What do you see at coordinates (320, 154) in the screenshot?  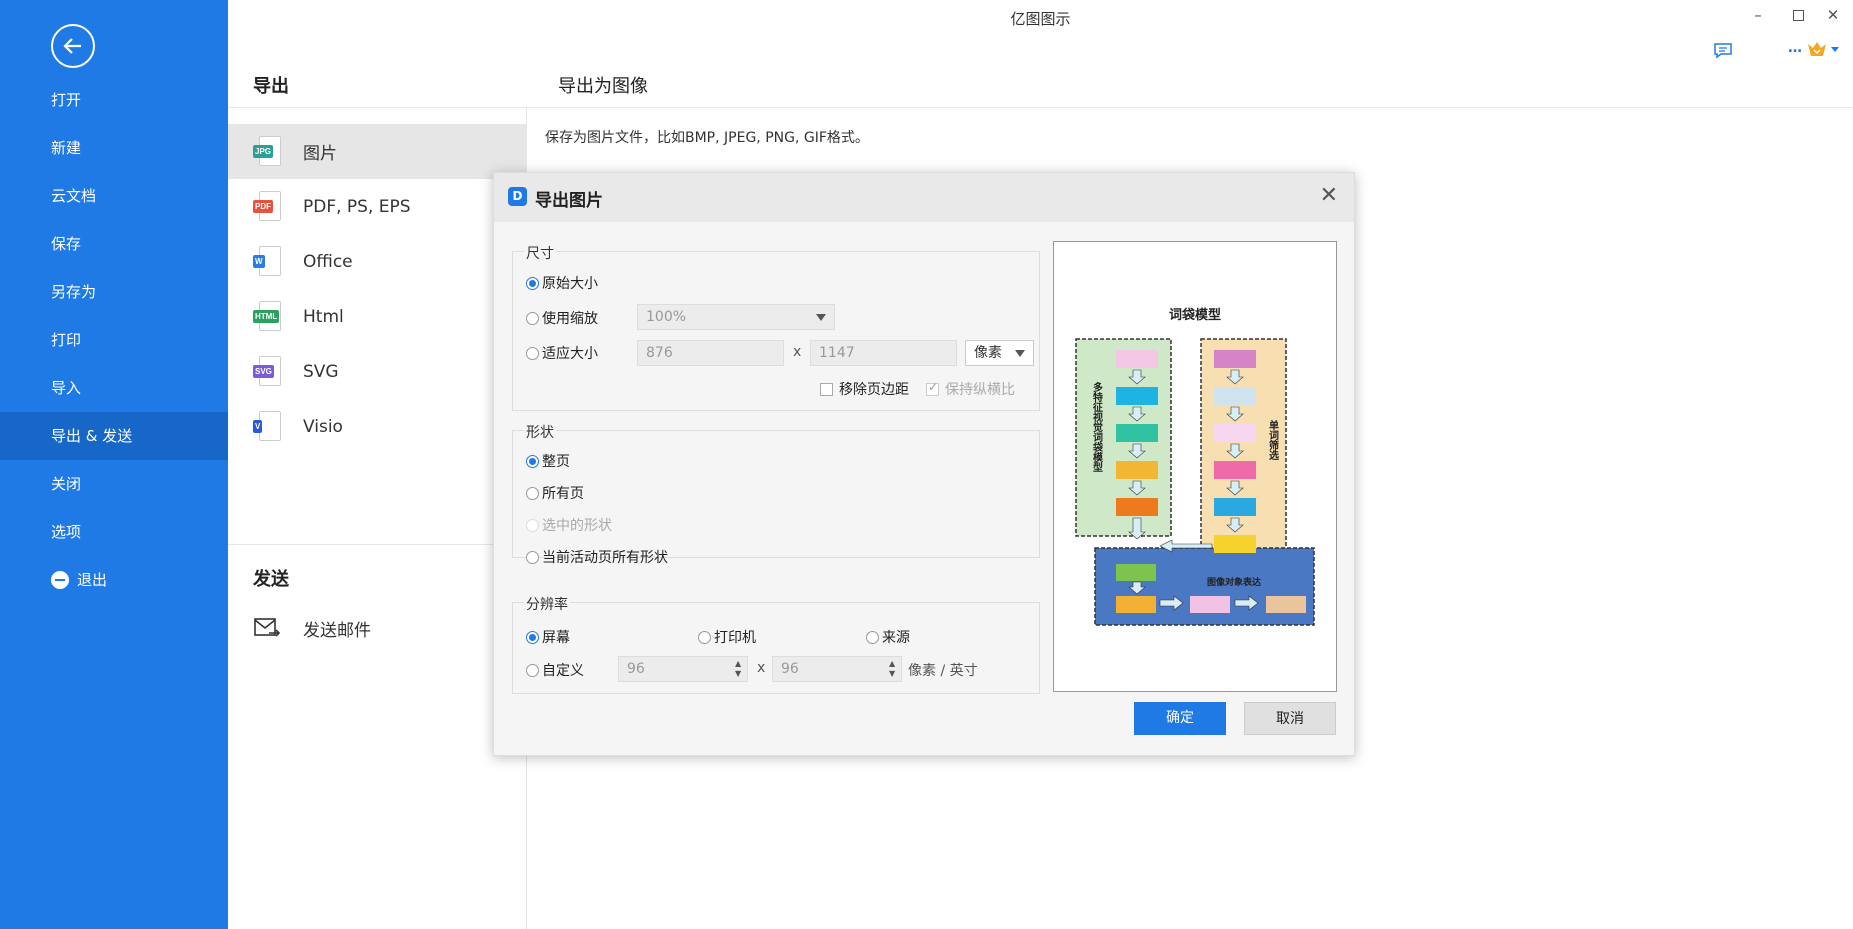 I see `export-item-label: 图片` at bounding box center [320, 154].